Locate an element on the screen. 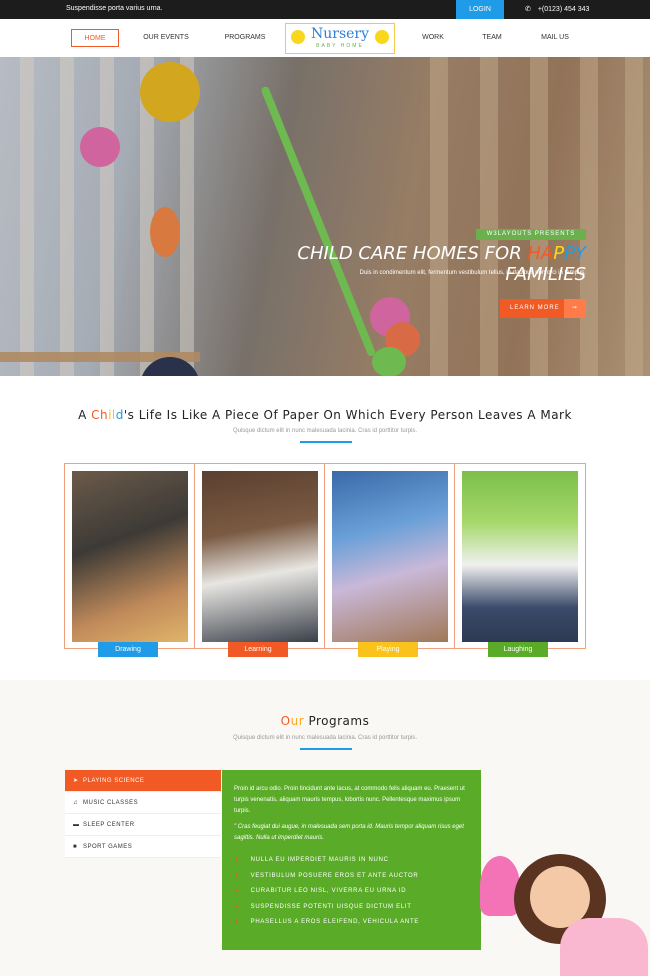 The width and height of the screenshot is (650, 976). tab-playing-science: ➤ PLAYING SCIENCE is located at coordinates (143, 781).